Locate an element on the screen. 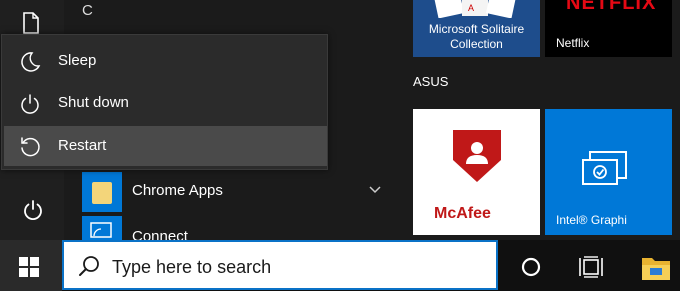 This screenshot has height=291, width=680. power-menu-shut-down: Shut down is located at coordinates (165, 103).